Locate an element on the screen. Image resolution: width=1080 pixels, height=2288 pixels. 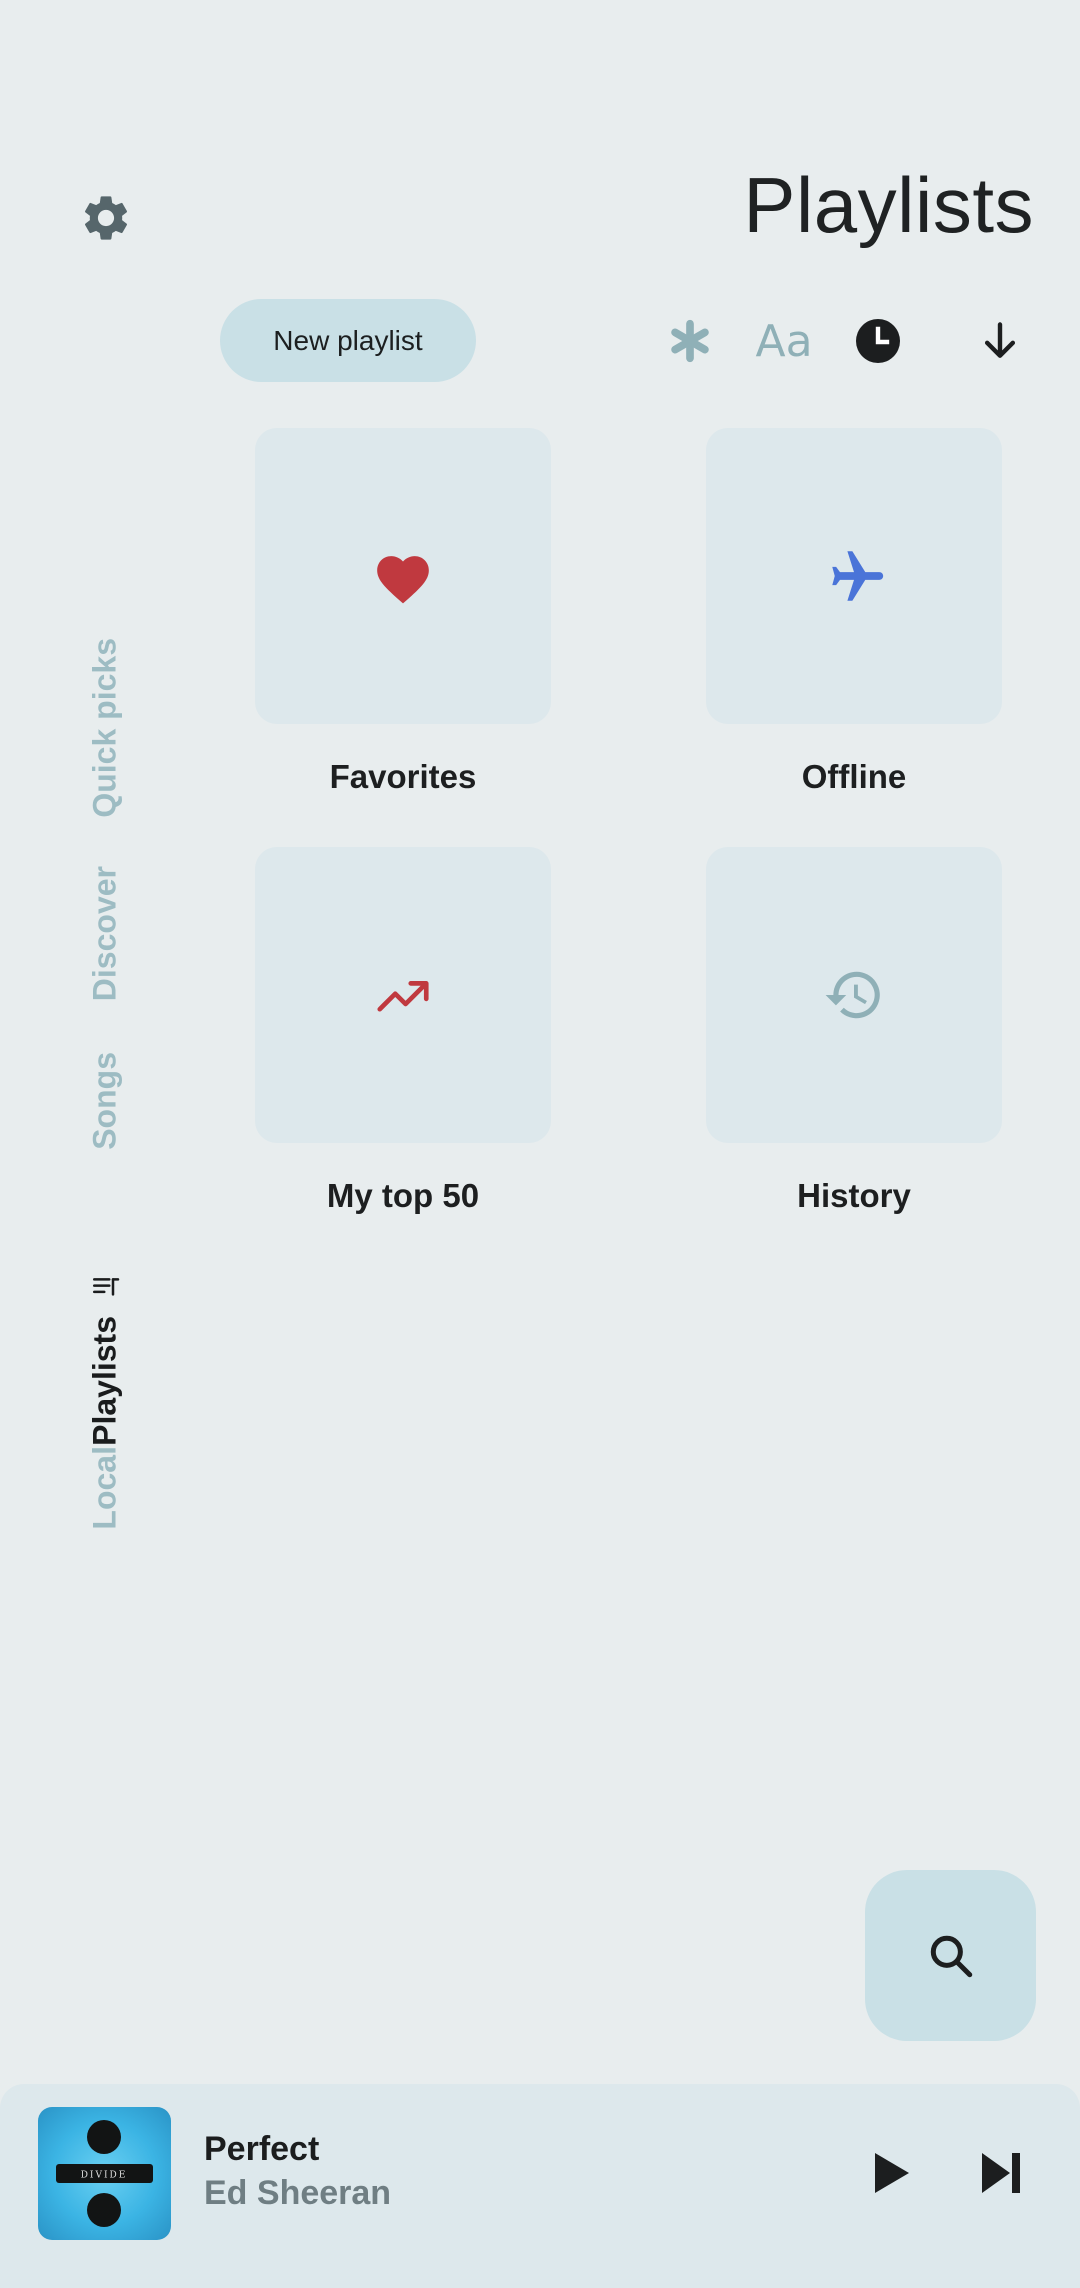
sidebar-item-discover: Discover is located at coordinates (105, 933).